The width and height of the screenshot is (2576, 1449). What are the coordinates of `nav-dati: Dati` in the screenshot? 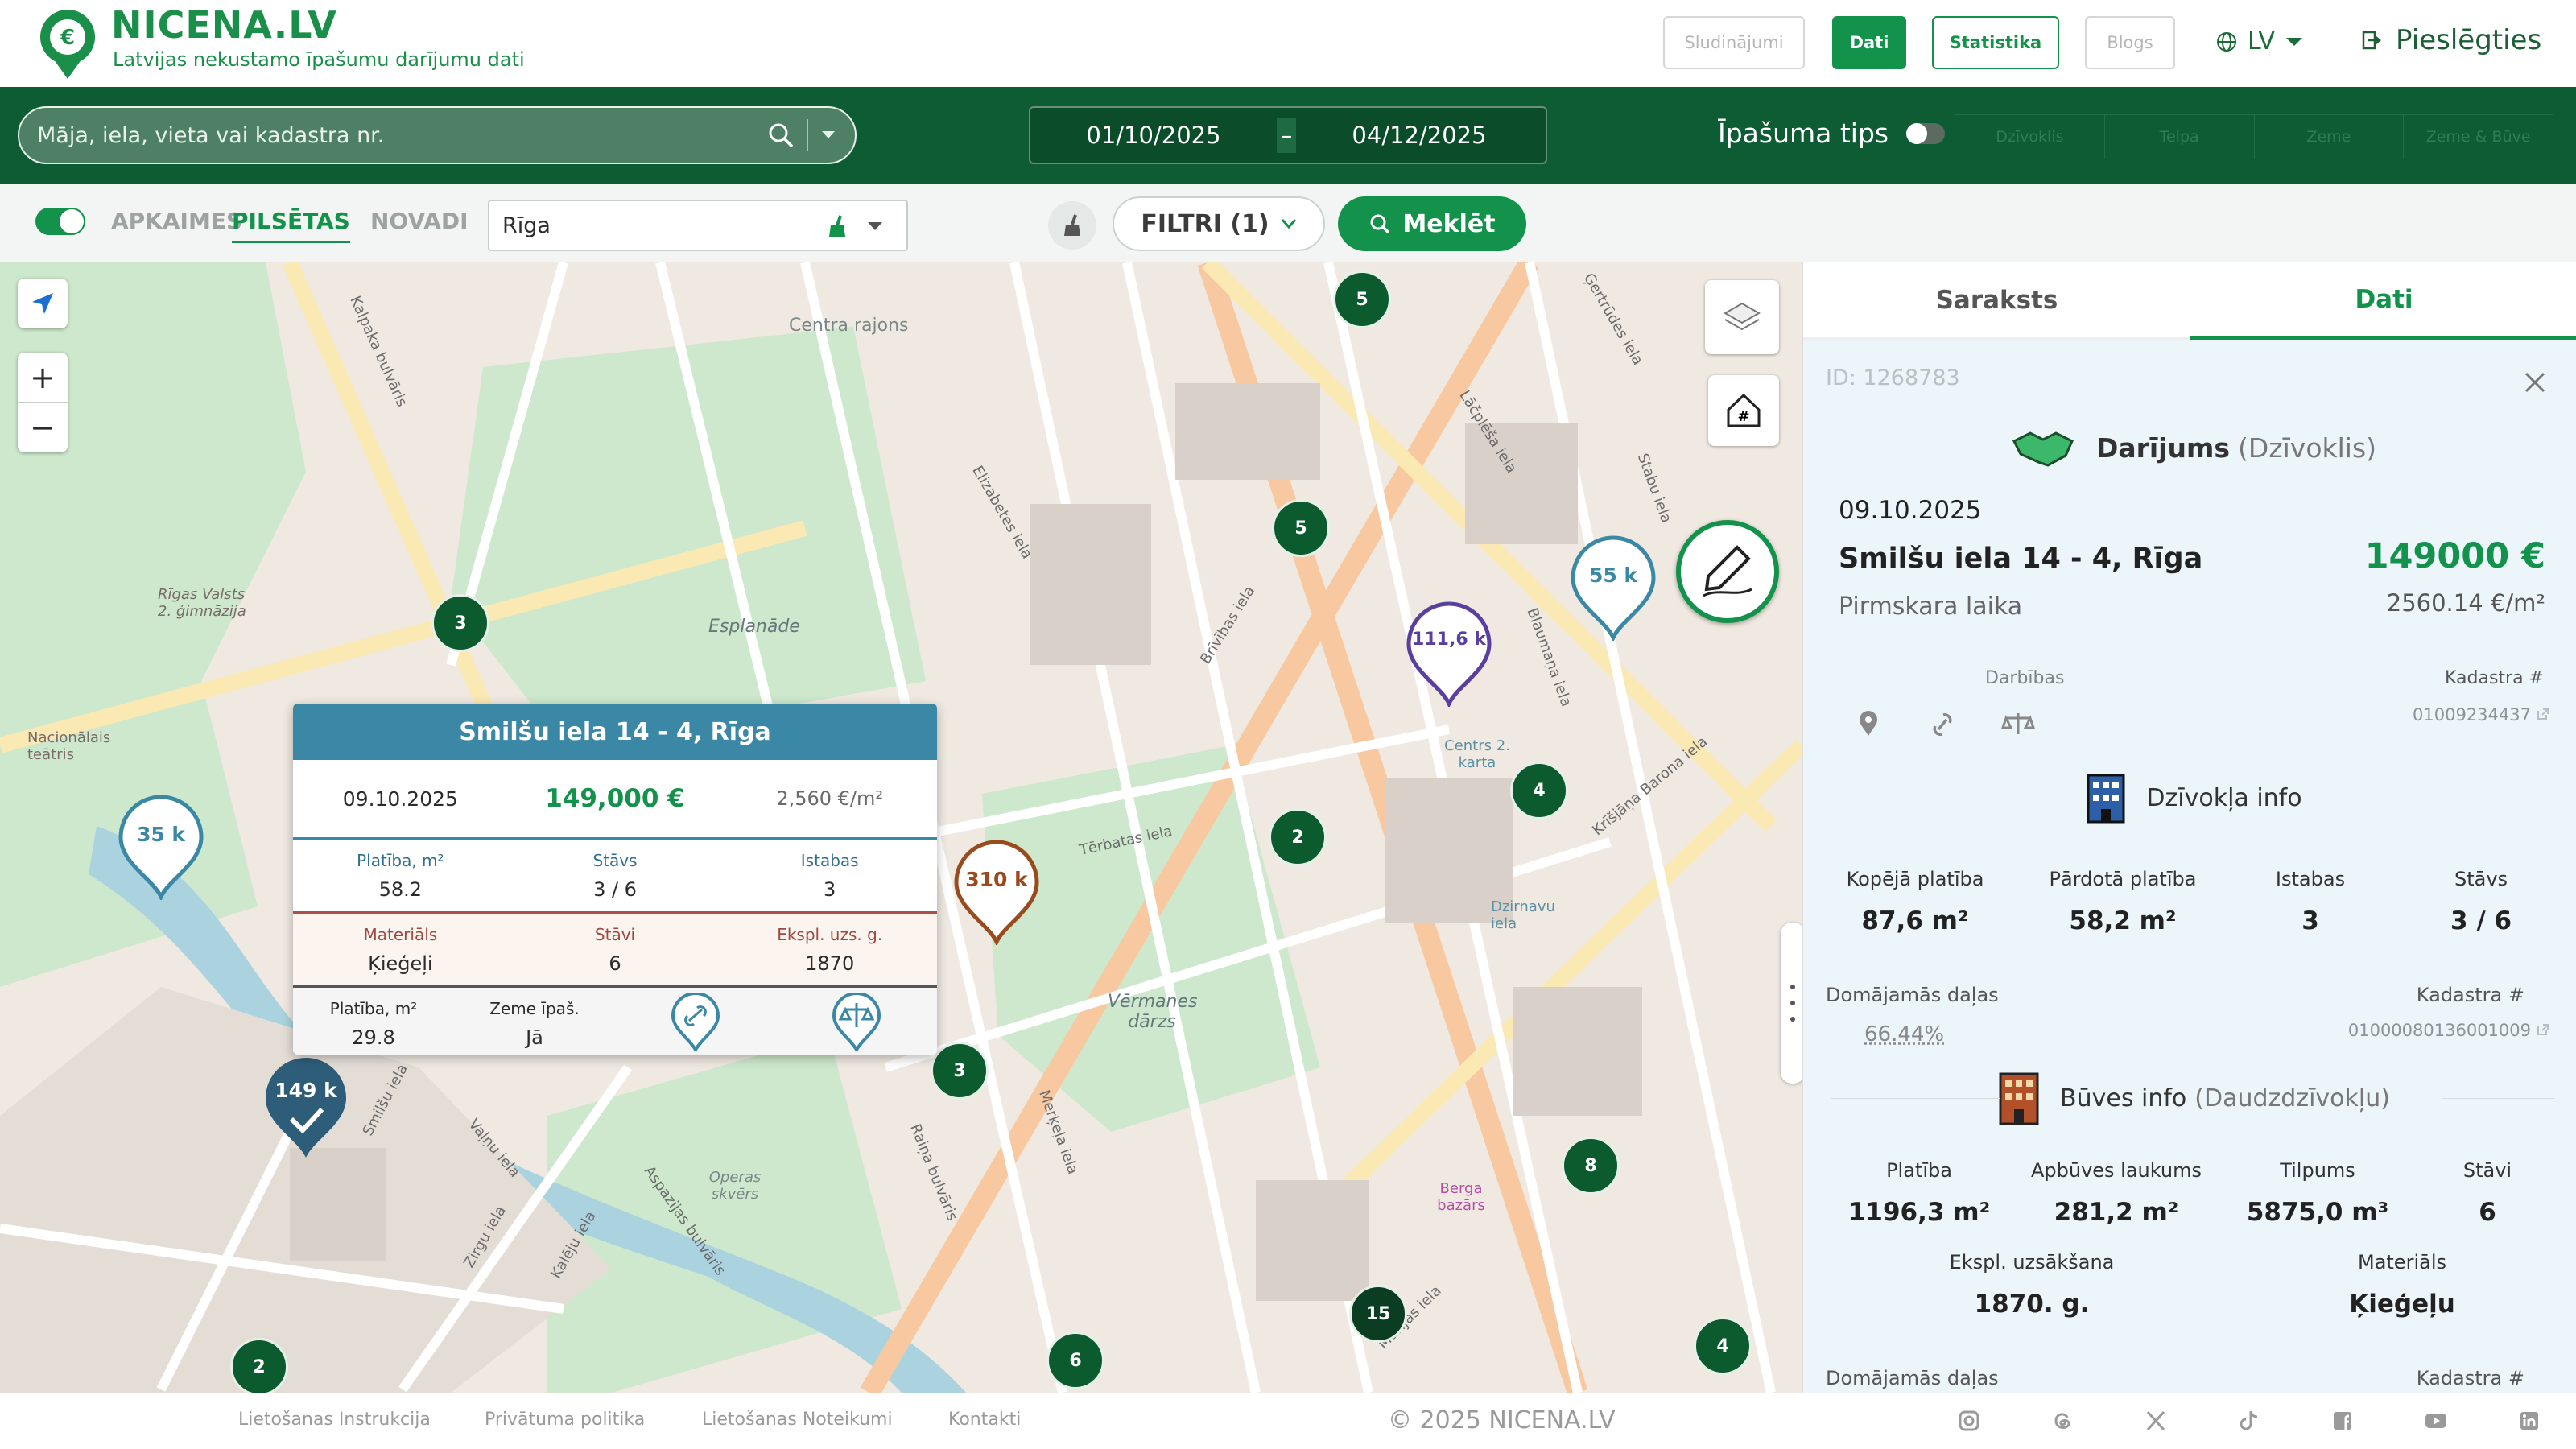 It's located at (1869, 42).